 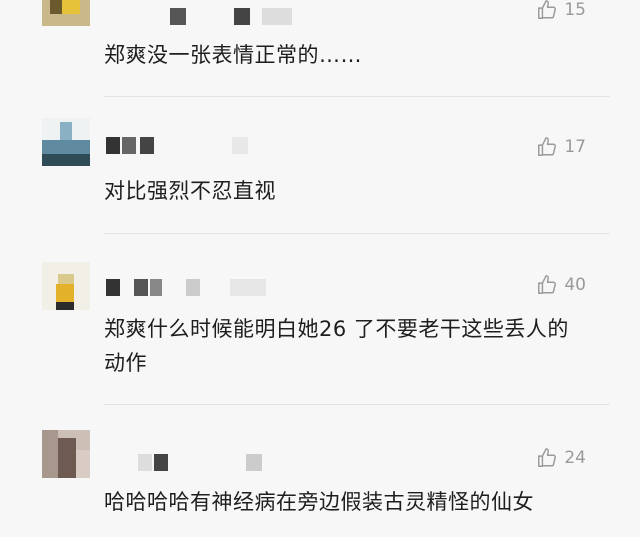 I want to click on like-count: 15, so click(x=575, y=10).